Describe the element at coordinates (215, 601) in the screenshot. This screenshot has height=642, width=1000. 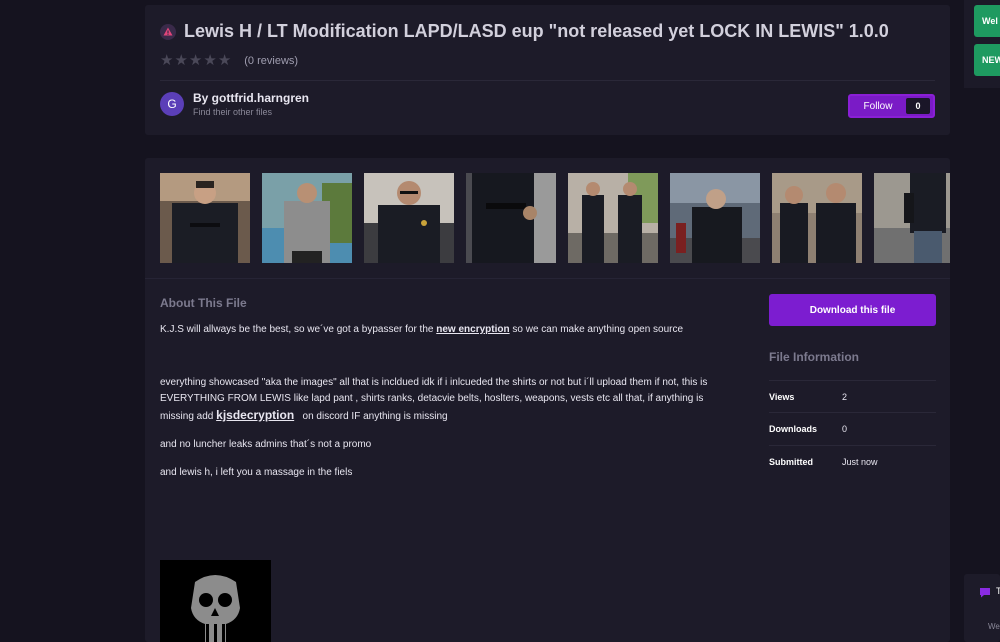
I see `skull-image` at that location.